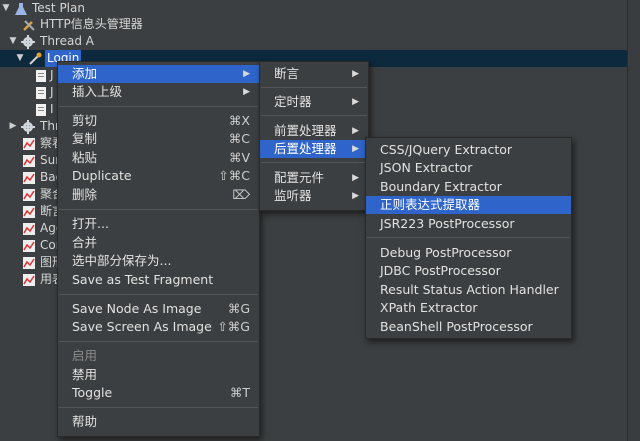 This screenshot has width=640, height=441. I want to click on menu-item-beanshell-postprocessor: BeanShell PostProcessor, so click(468, 327).